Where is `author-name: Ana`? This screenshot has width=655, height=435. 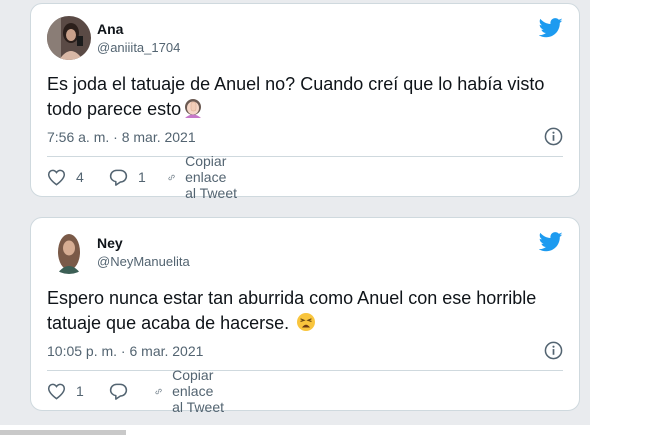
author-name: Ana is located at coordinates (110, 29).